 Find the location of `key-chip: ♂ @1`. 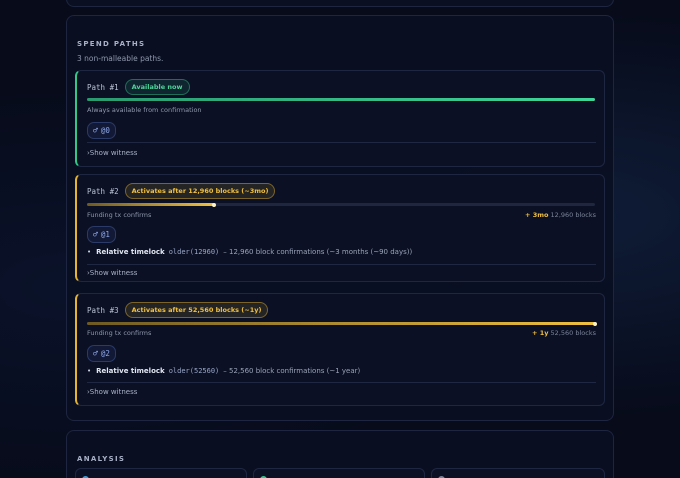

key-chip: ♂ @1 is located at coordinates (101, 234).